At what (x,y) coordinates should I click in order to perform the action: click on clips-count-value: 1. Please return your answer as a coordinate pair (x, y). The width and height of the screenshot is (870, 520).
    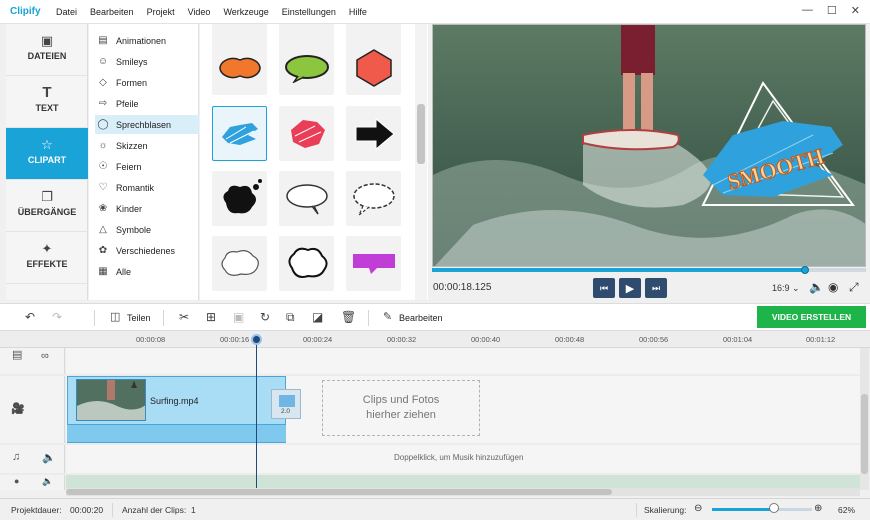
    Looking at the image, I should click on (193, 510).